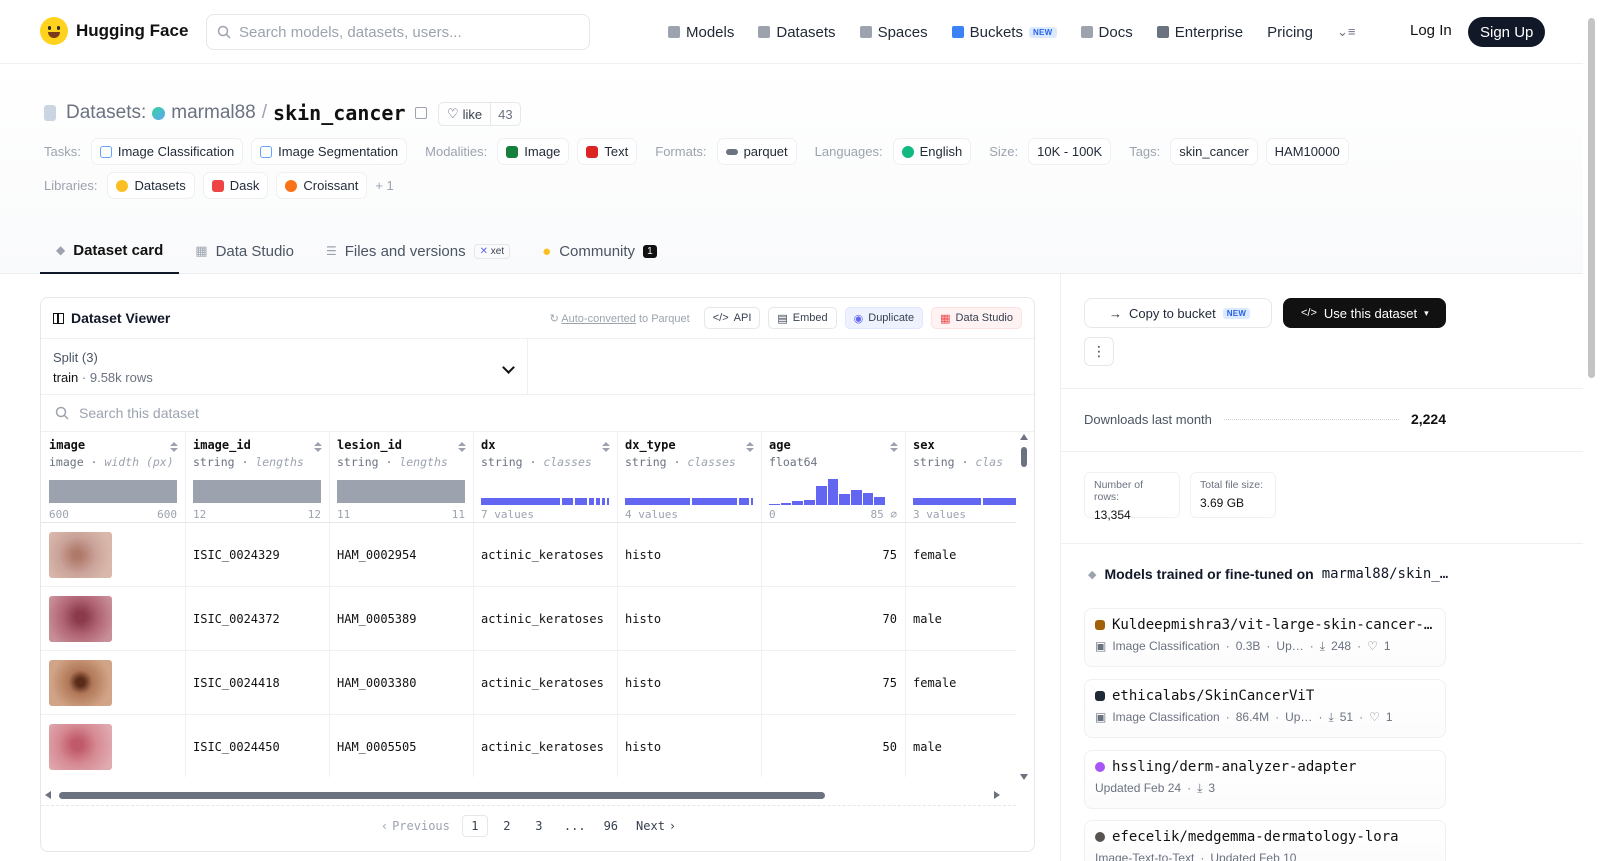 Image resolution: width=1600 pixels, height=861 pixels. What do you see at coordinates (1024, 777) in the screenshot?
I see `scroll-down-arrow-icon` at bounding box center [1024, 777].